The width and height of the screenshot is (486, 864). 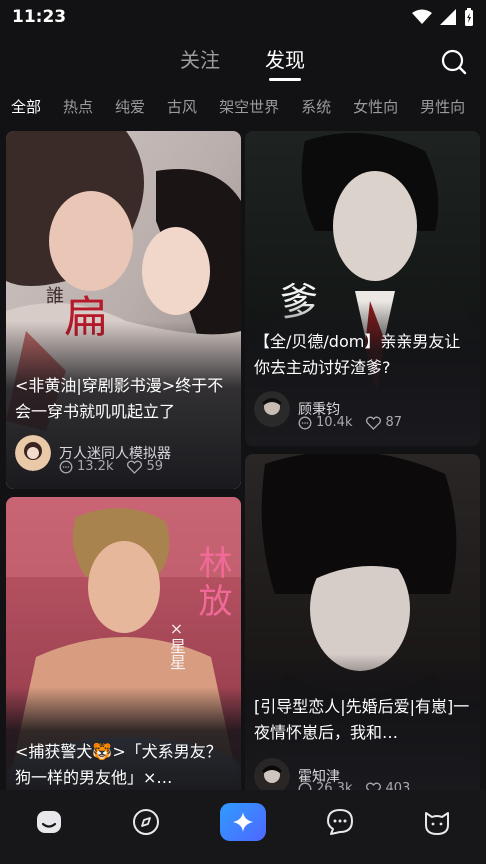 I want to click on category-pure-love: 纯爱, so click(x=130, y=107).